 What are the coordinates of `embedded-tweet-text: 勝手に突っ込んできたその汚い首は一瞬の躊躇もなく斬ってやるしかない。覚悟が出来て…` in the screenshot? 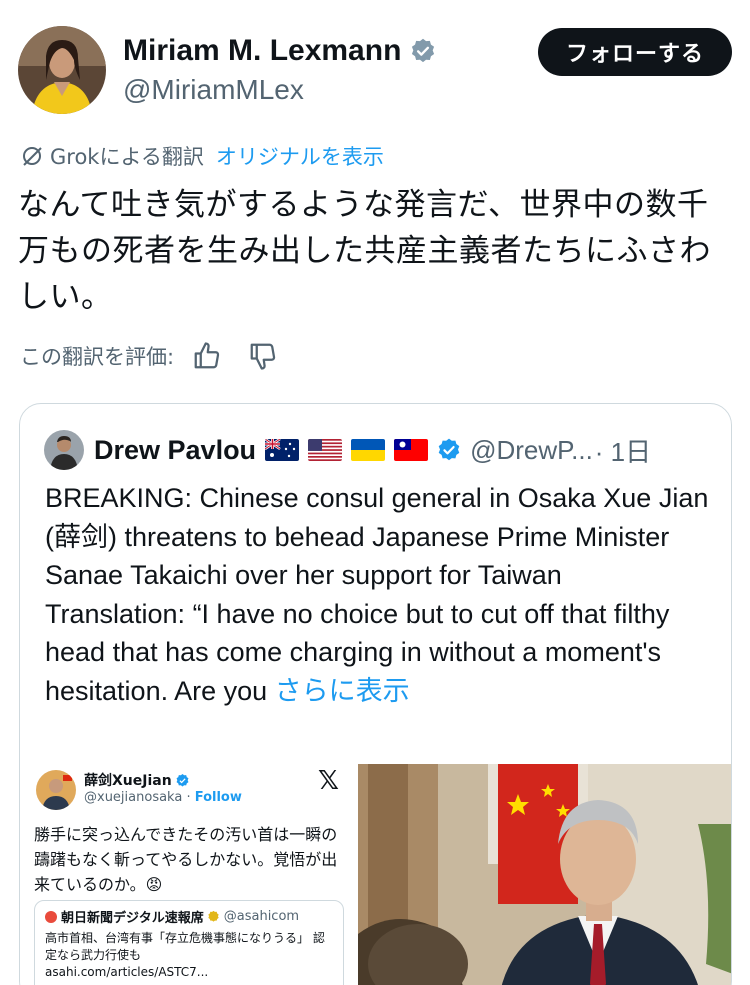 It's located at (186, 859).